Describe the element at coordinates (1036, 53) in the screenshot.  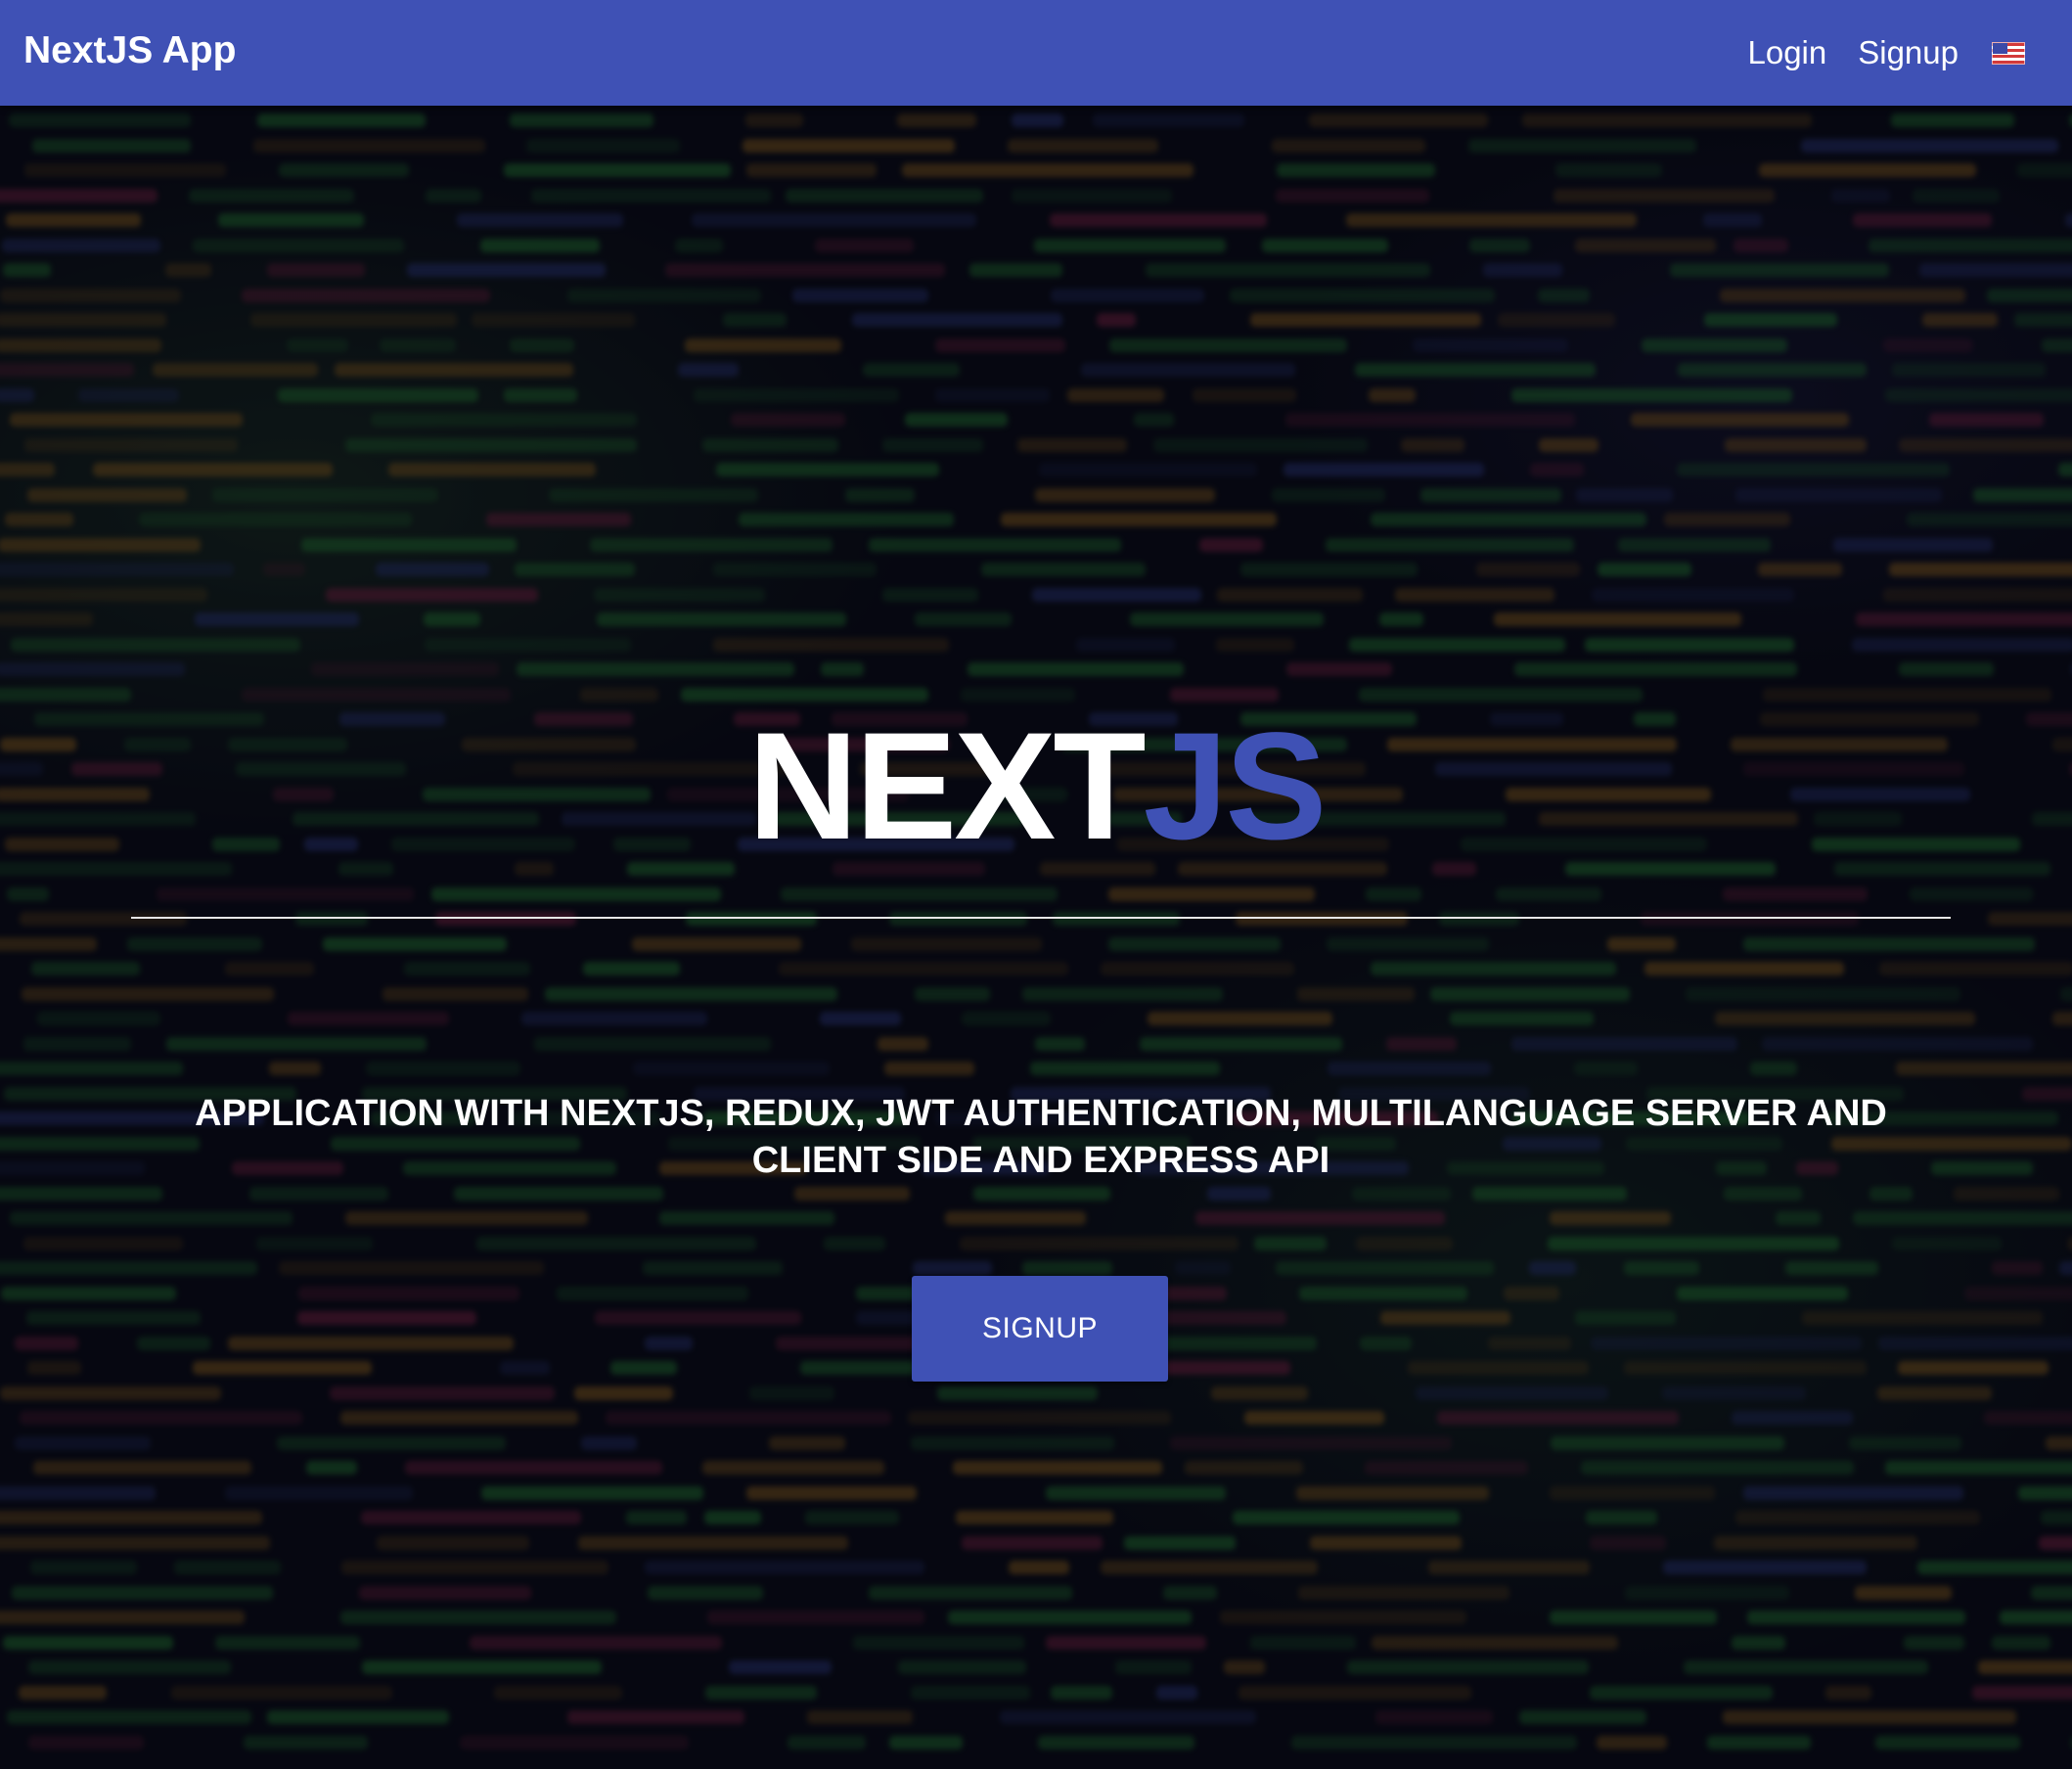
I see `top-navbar: NextJS App Login Signup` at that location.